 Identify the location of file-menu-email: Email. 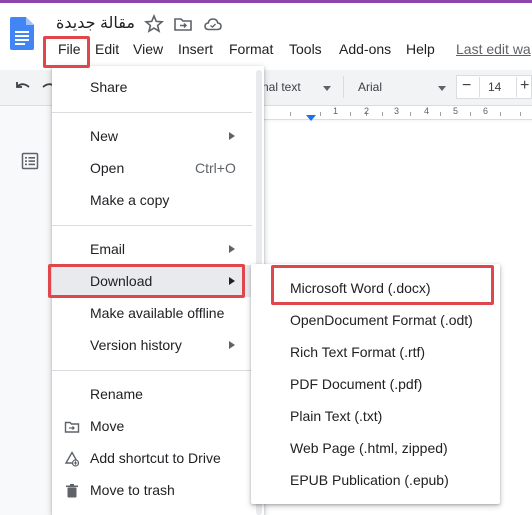
(107, 249).